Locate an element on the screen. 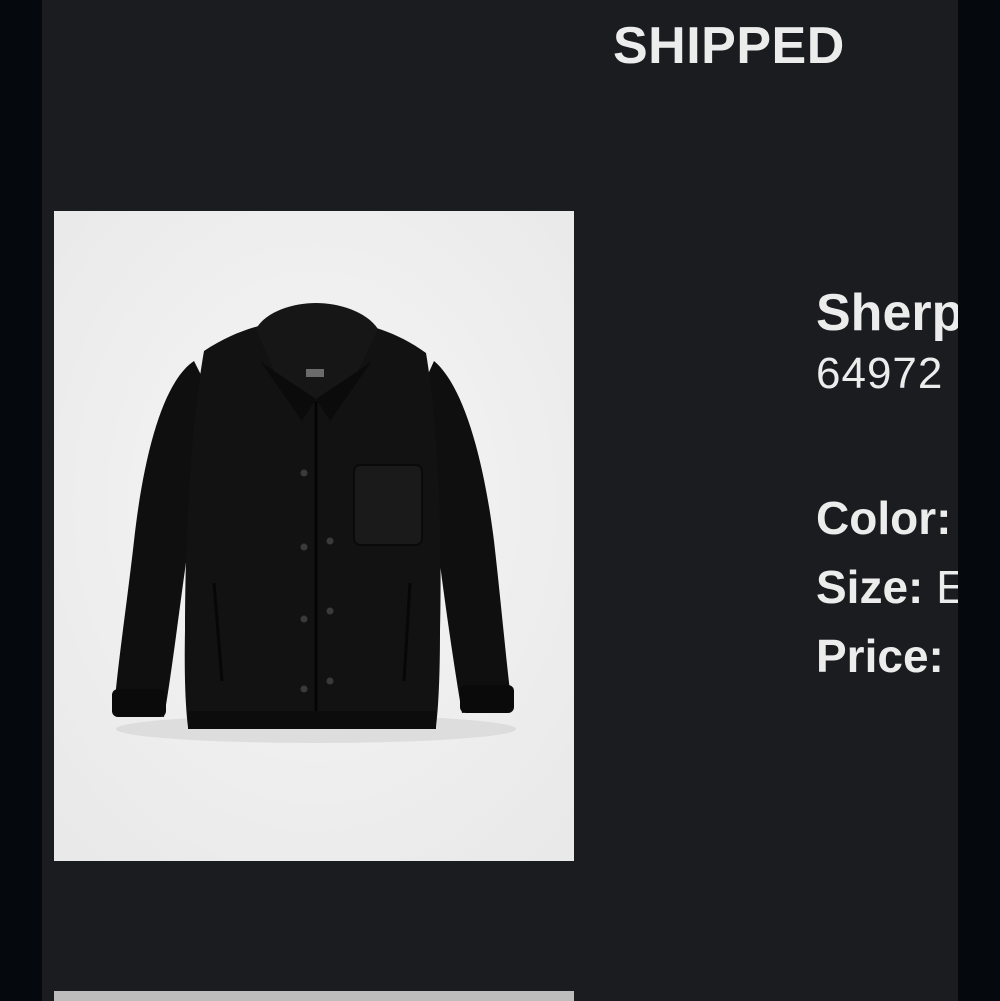  product-sku: 64972 is located at coordinates (880, 373).